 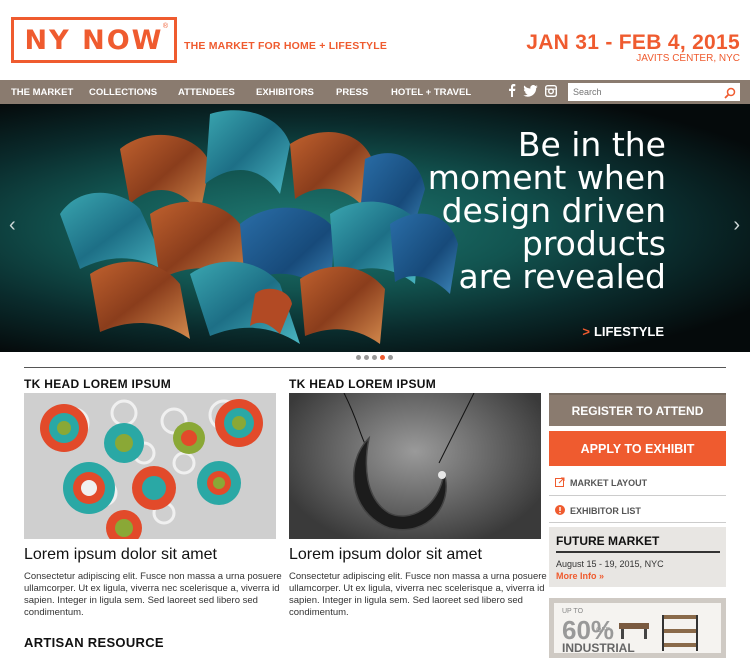 What do you see at coordinates (94, 642) in the screenshot?
I see `artisan-resource-heading: ARTISAN RESOURCE` at bounding box center [94, 642].